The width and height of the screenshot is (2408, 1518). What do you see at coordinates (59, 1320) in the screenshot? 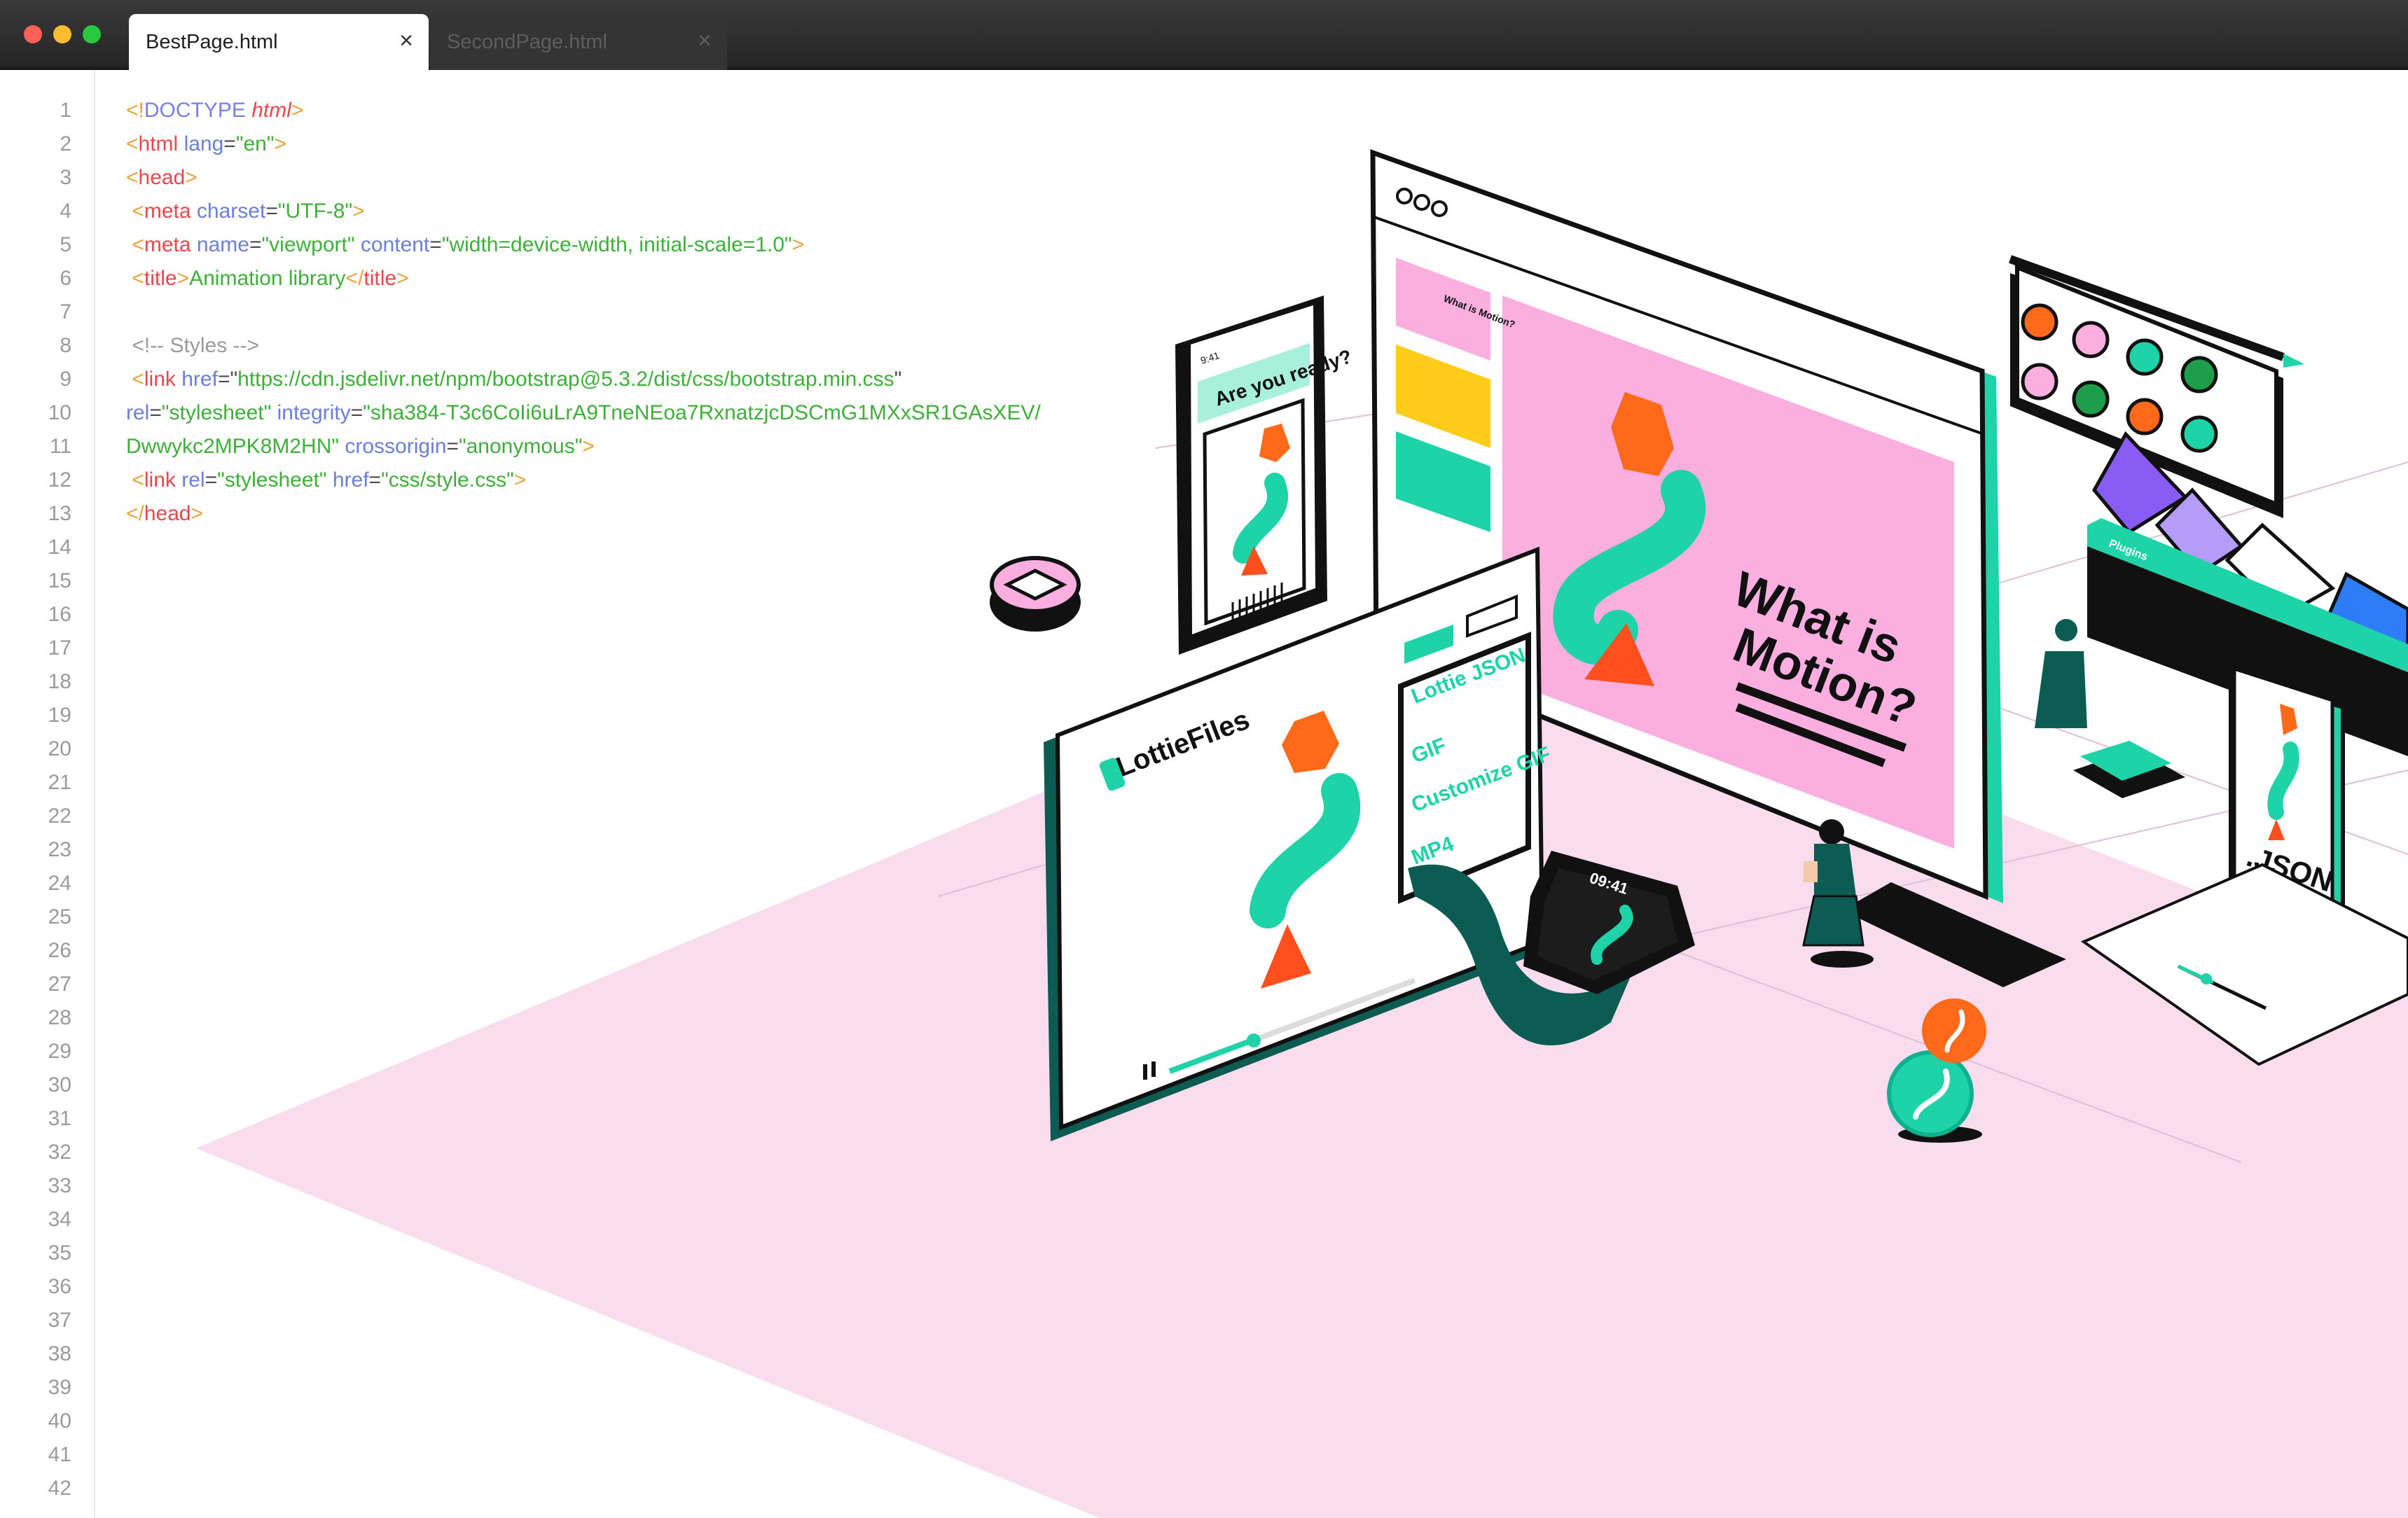
I see `line-number: 37` at bounding box center [59, 1320].